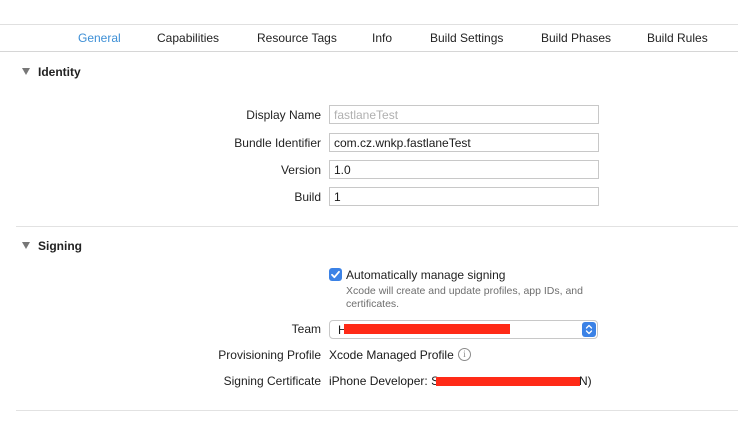 This screenshot has height=426, width=738. Describe the element at coordinates (589, 329) in the screenshot. I see `up-down-chevron-icon` at that location.